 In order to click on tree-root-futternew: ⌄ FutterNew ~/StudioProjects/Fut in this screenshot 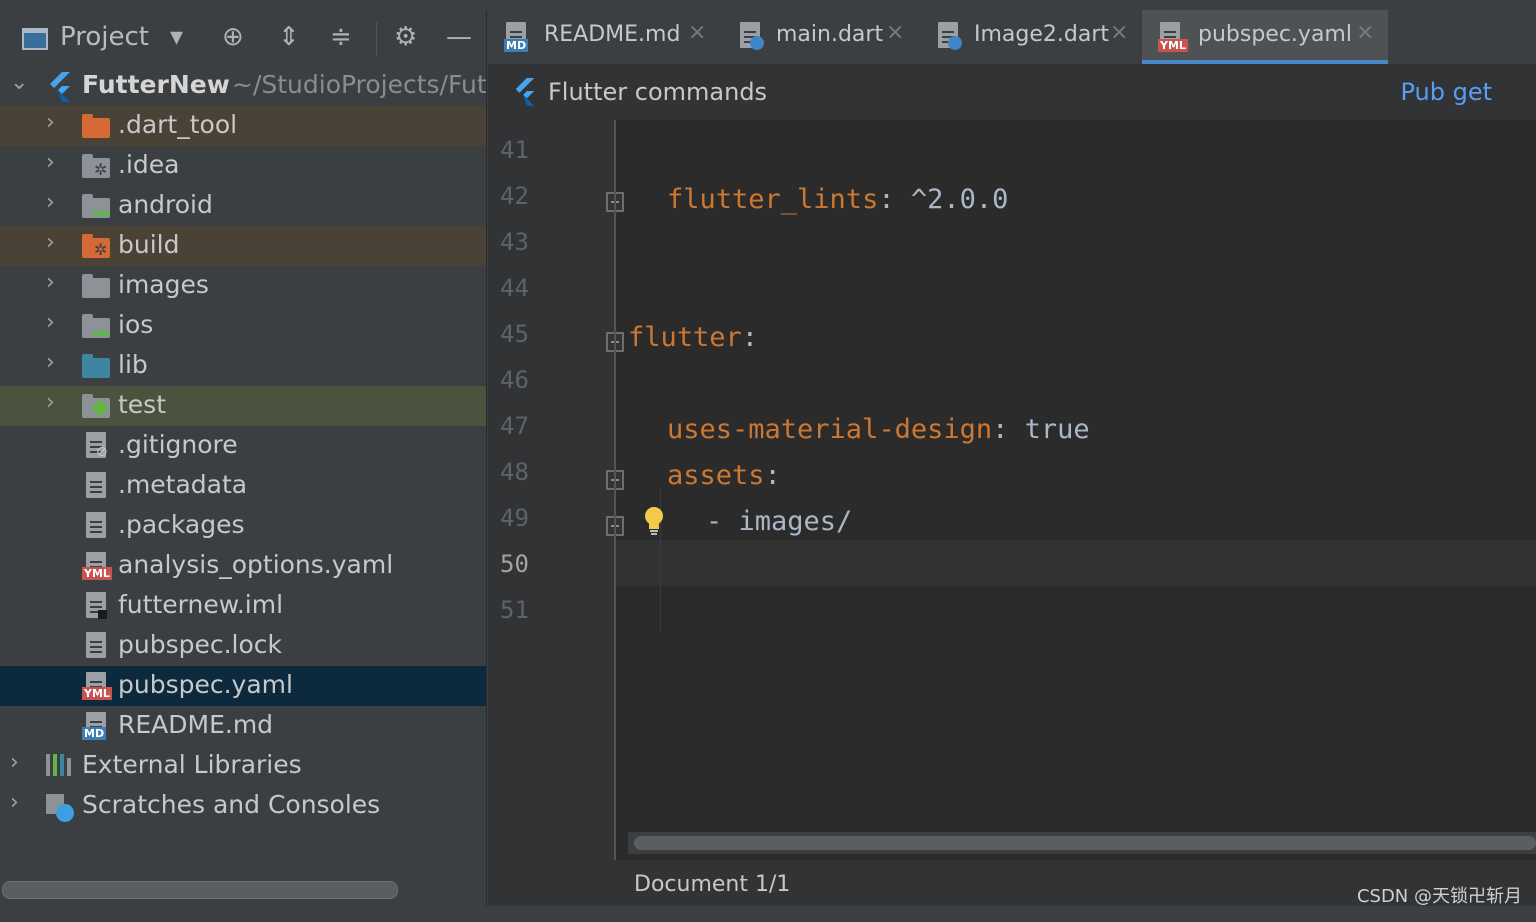, I will do `click(243, 86)`.